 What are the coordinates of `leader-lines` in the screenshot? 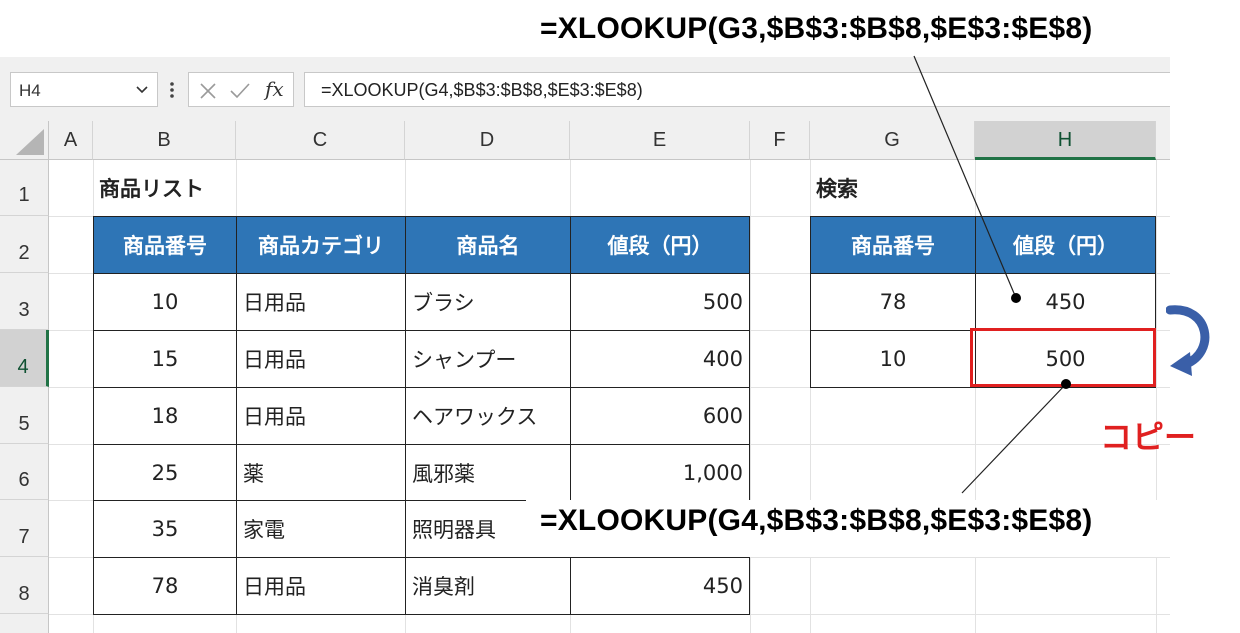 It's located at (992, 274).